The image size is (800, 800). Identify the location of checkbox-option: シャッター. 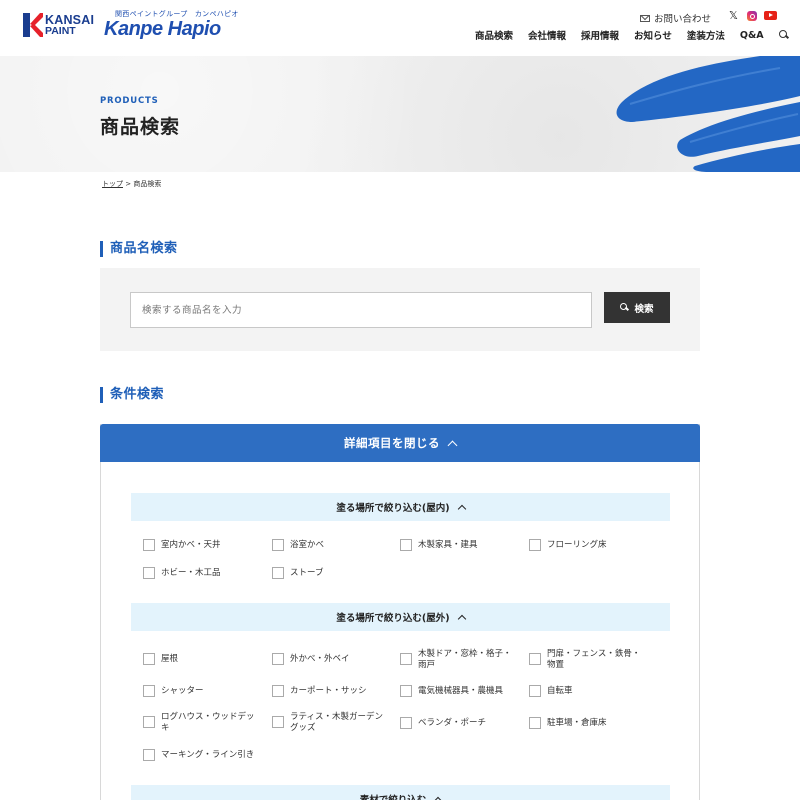
(202, 691).